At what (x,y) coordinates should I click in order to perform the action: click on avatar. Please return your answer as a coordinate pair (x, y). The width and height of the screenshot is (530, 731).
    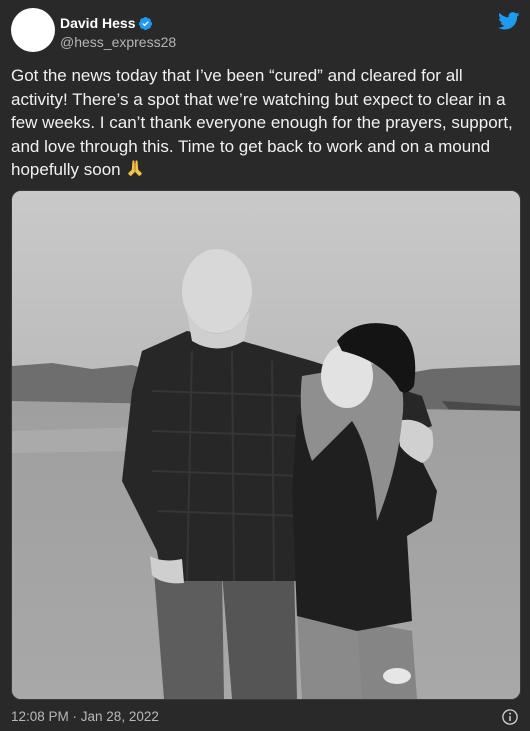
    Looking at the image, I should click on (33, 30).